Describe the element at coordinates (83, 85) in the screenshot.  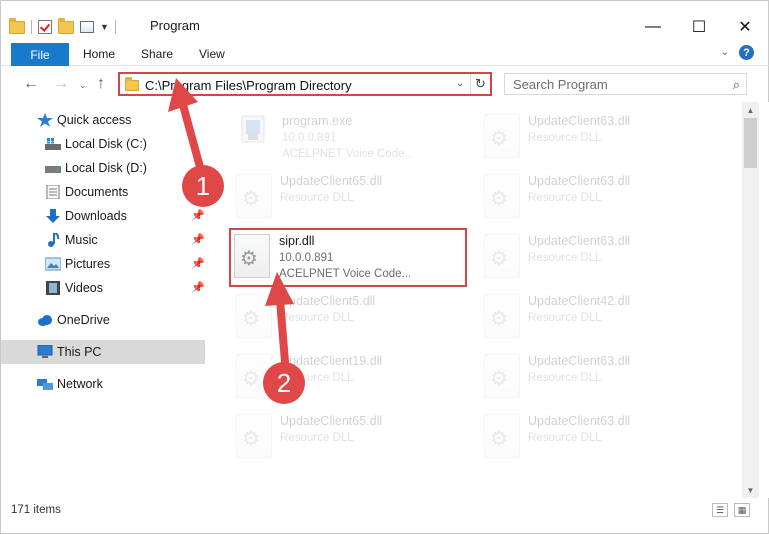
I see `recent-locations-icon: ⌄` at that location.